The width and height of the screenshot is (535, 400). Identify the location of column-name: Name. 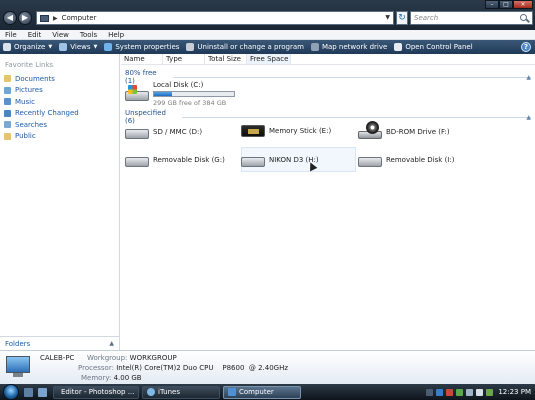
(142, 59).